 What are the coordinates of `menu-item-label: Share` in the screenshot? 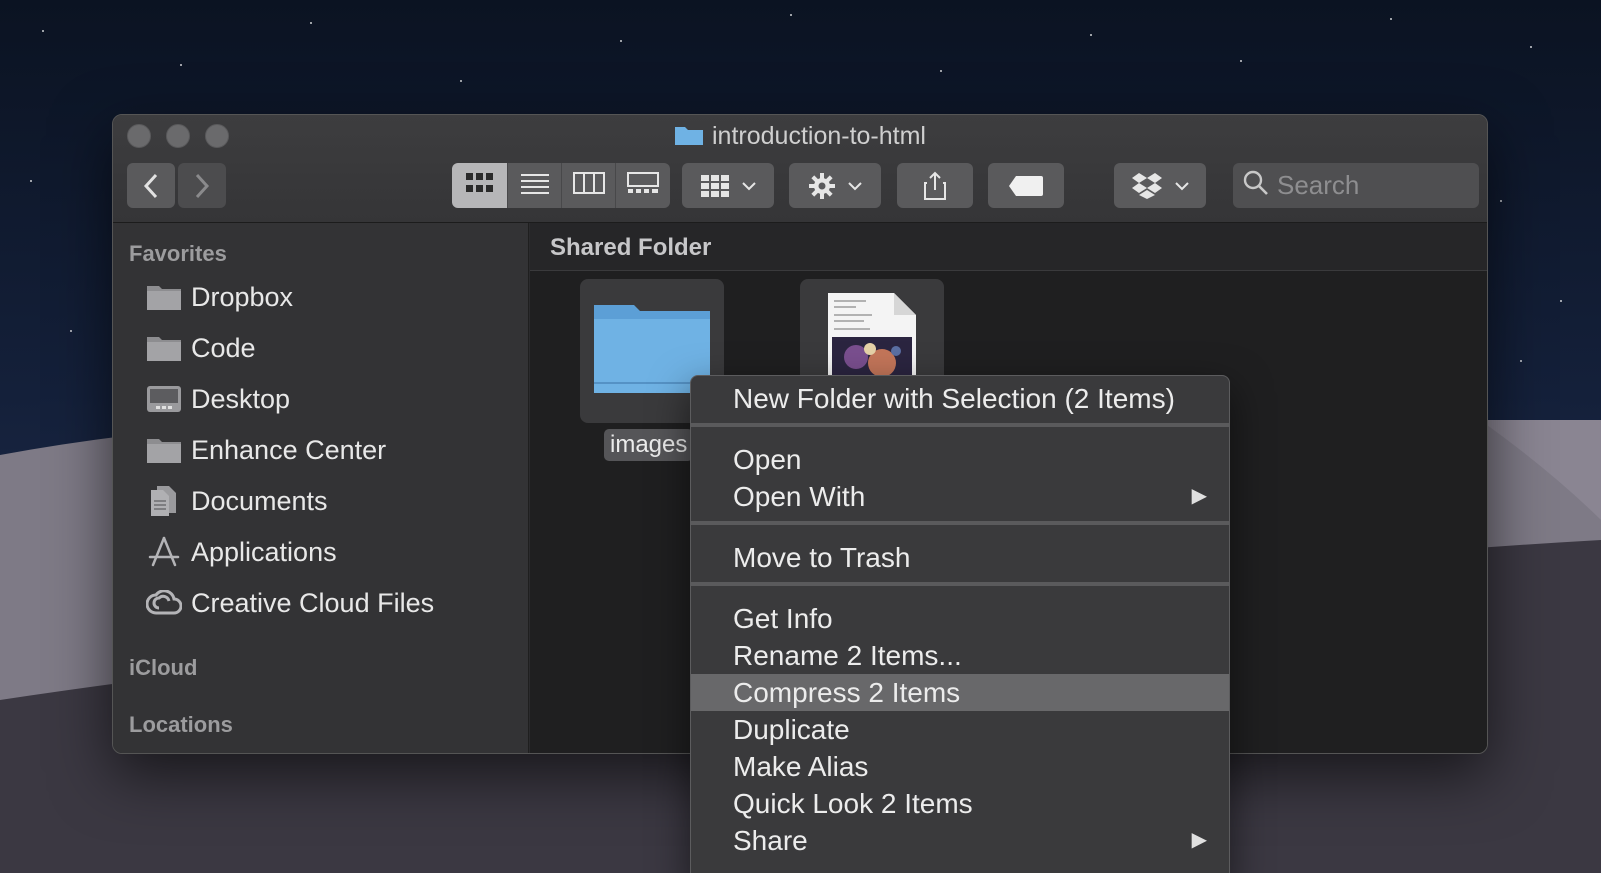 It's located at (770, 840).